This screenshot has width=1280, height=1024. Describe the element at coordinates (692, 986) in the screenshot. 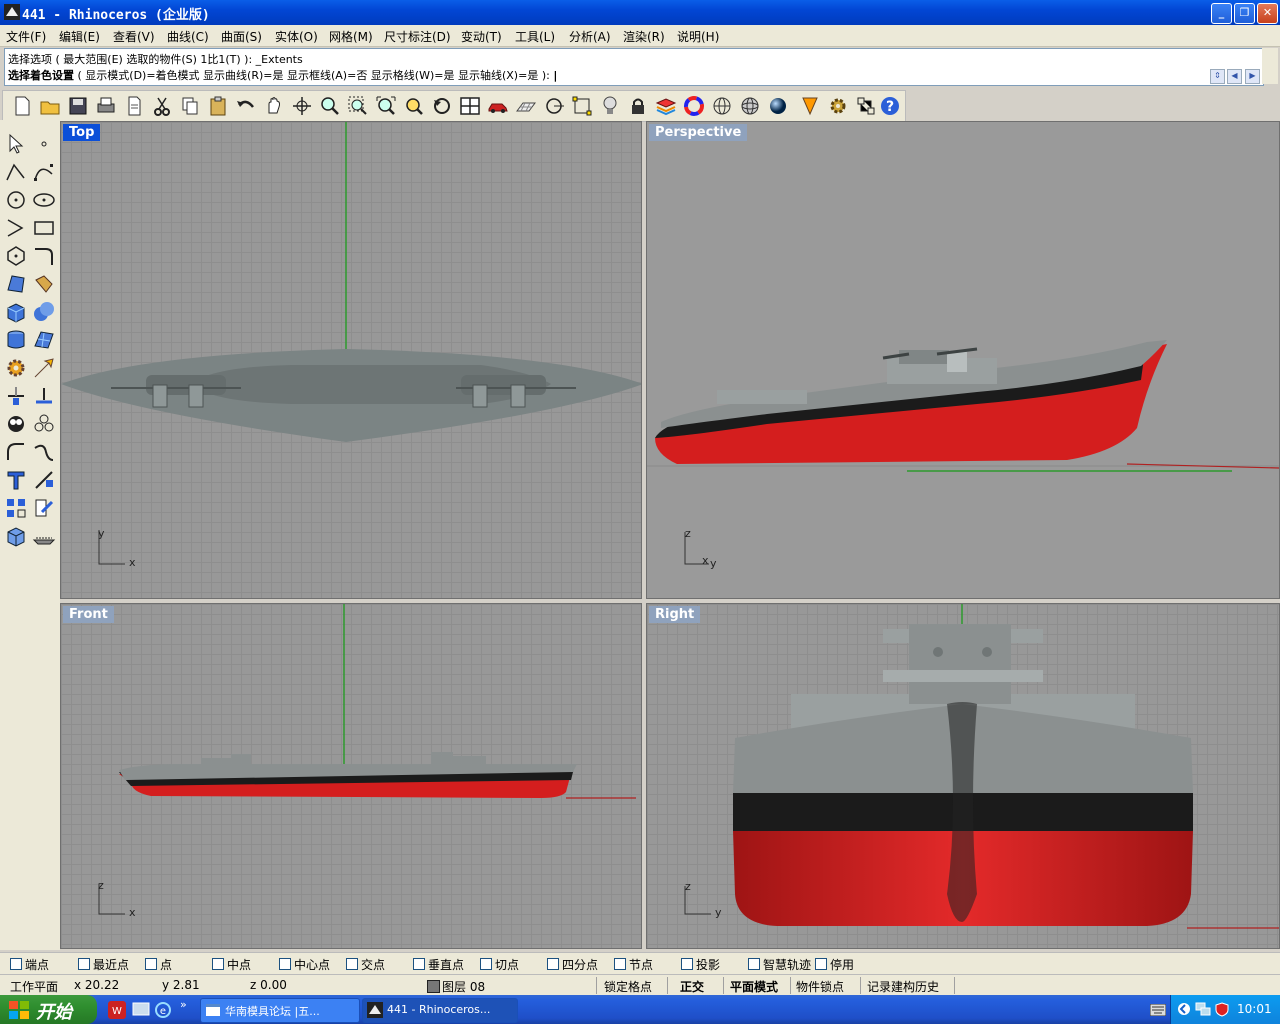

I see `status-ortho: 正交` at that location.